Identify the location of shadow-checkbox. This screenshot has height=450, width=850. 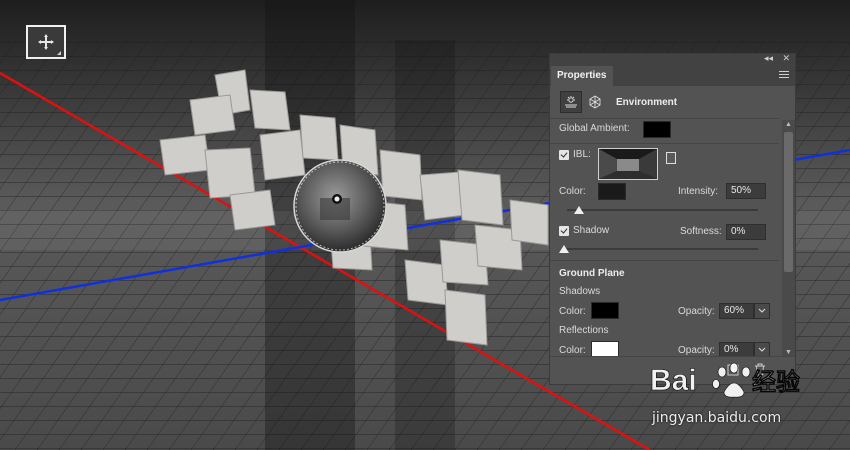
(564, 231).